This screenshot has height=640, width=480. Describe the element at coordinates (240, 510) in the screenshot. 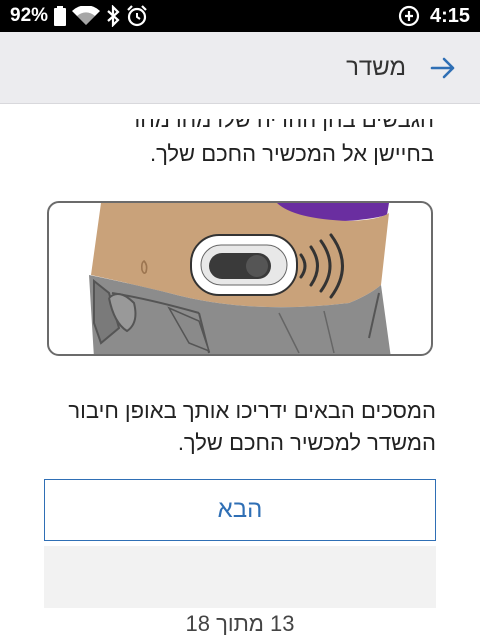

I see `next-button: הבא` at that location.